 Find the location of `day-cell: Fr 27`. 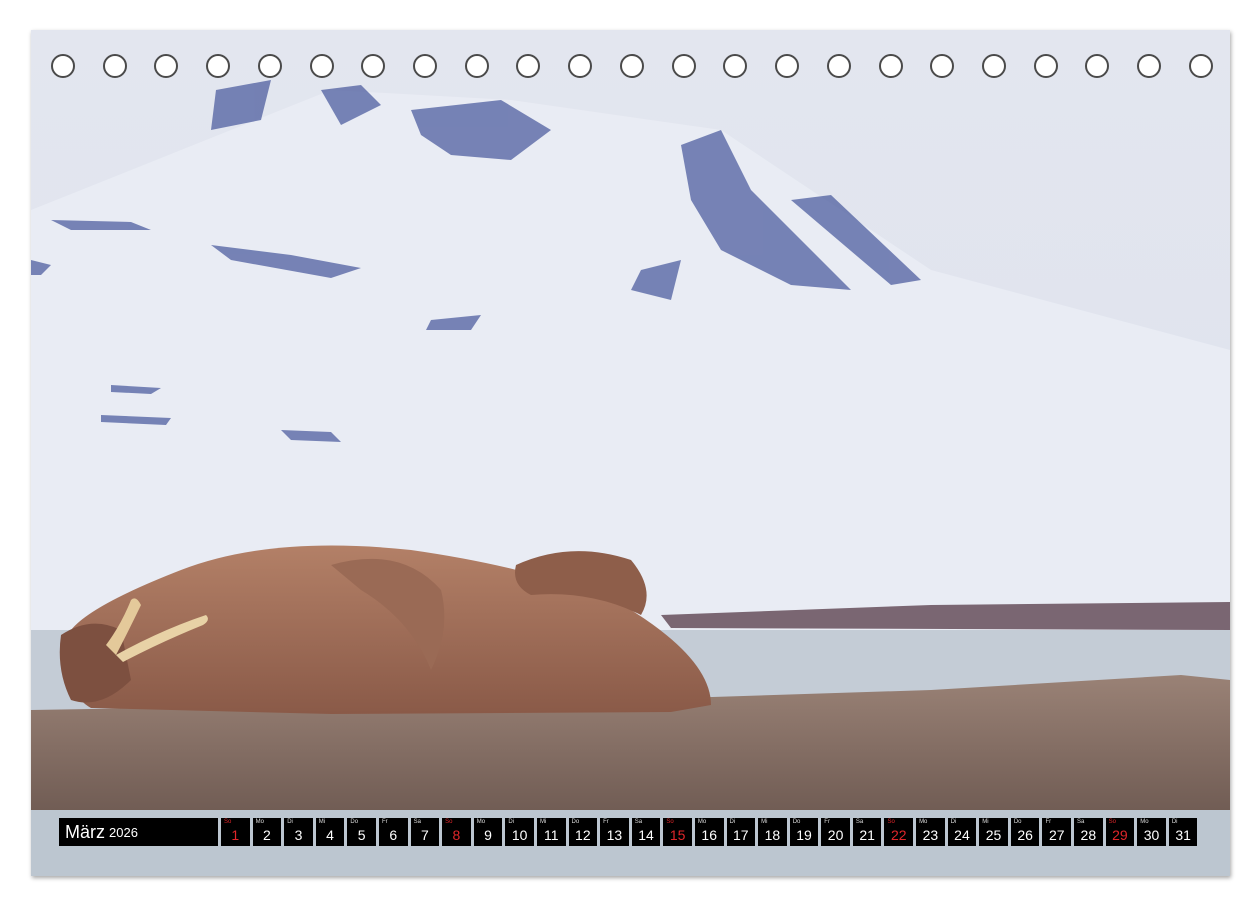

day-cell: Fr 27 is located at coordinates (1057, 832).